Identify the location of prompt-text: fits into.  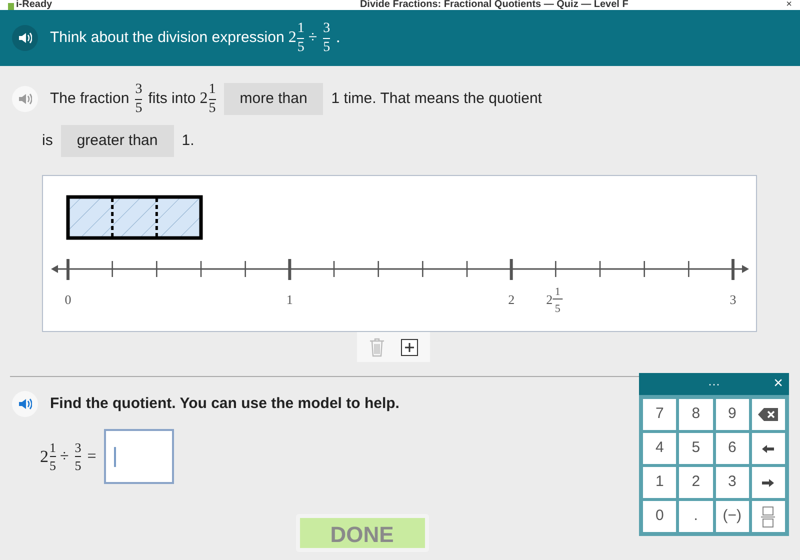
(172, 98).